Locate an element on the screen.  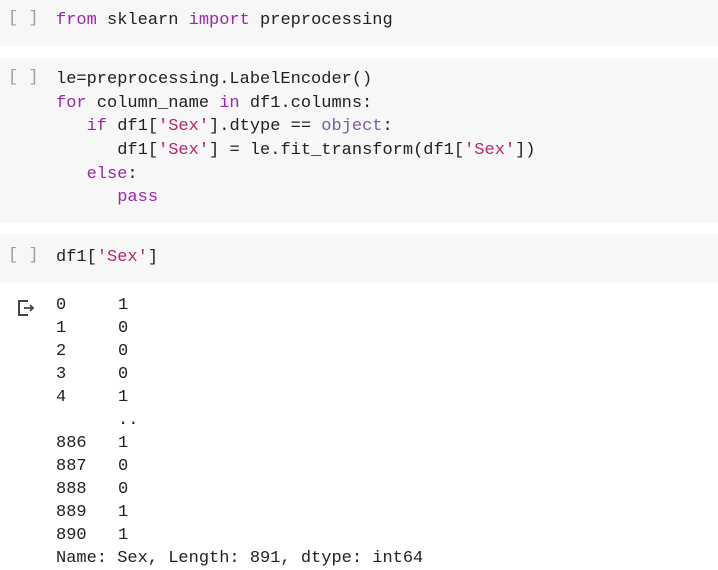
output-redirect-icon is located at coordinates (26, 308).